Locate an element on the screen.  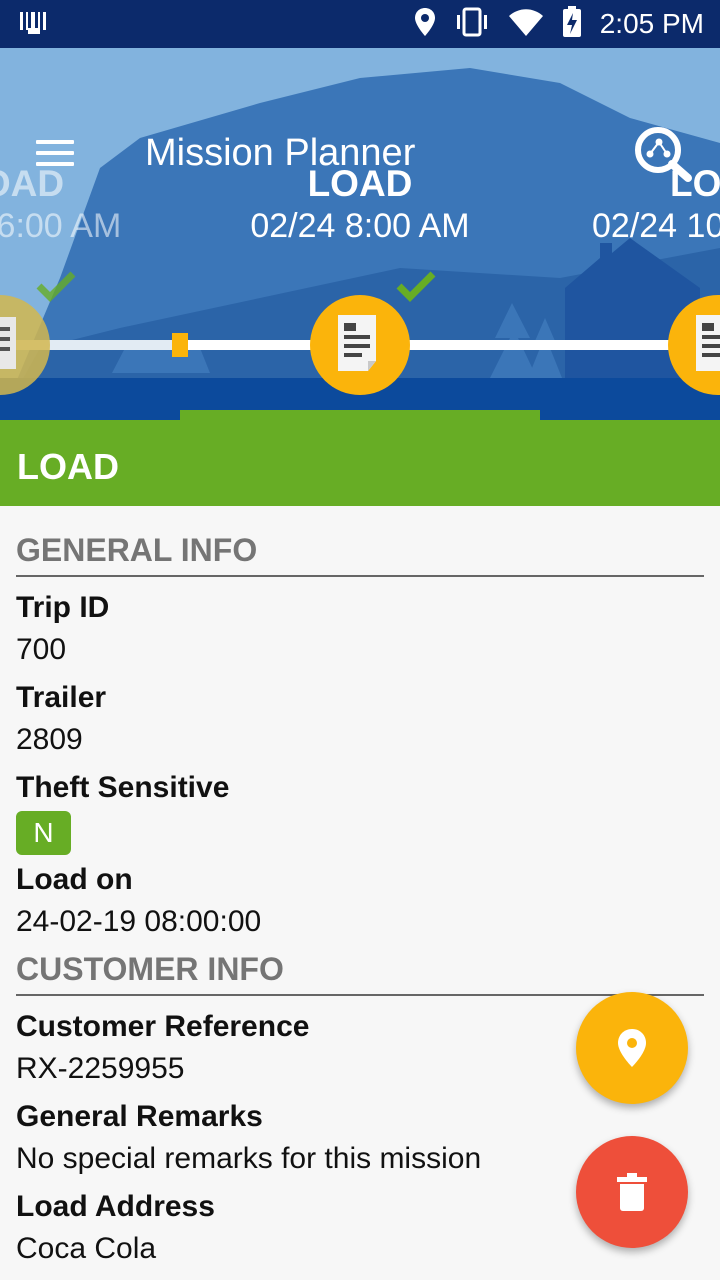
selected-stop-indicator is located at coordinates (360, 415).